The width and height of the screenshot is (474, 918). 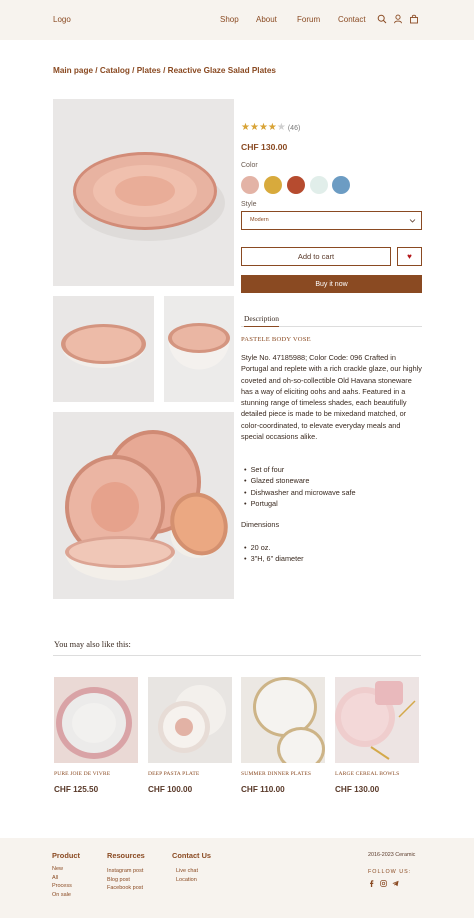 I want to click on tab-description: Description, so click(x=261, y=320).